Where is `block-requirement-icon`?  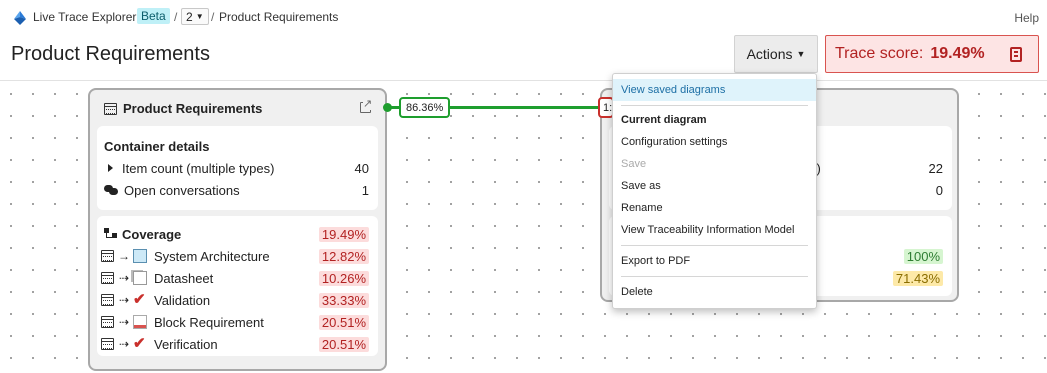
block-requirement-icon is located at coordinates (140, 322).